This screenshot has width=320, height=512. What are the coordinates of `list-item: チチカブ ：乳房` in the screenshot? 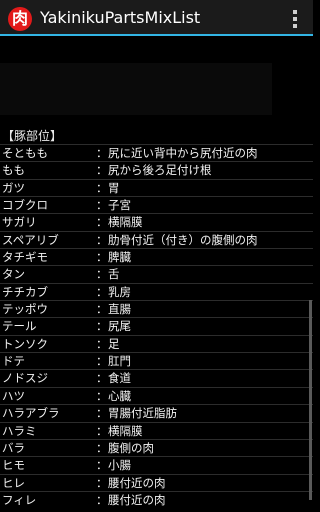 It's located at (156, 291).